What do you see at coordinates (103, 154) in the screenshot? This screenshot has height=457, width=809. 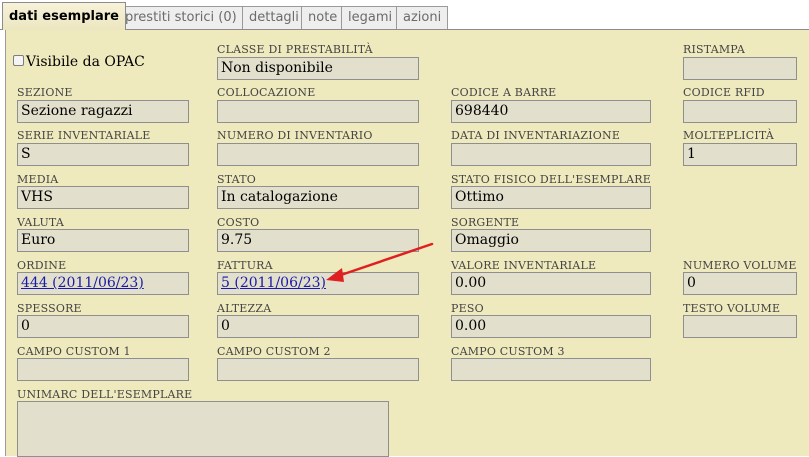 I see `serie-inventariale-field: S` at bounding box center [103, 154].